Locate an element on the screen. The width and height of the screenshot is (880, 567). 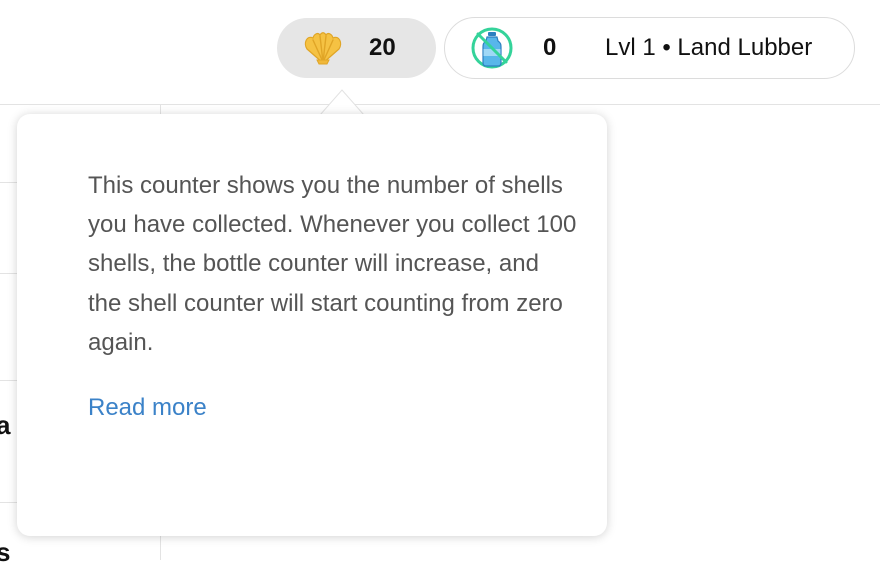
shell-counter-button: 20 is located at coordinates (356, 48).